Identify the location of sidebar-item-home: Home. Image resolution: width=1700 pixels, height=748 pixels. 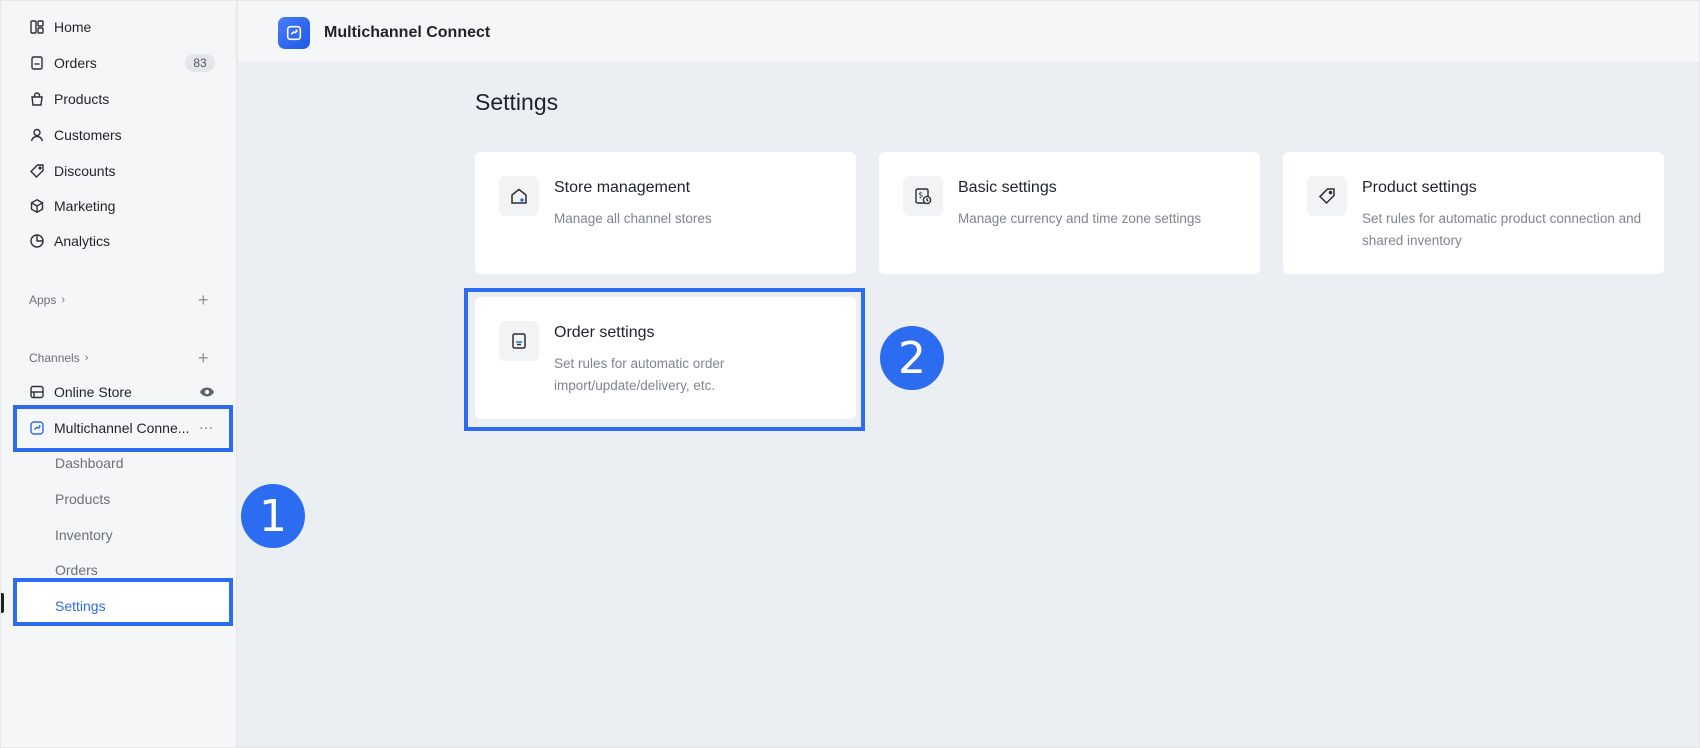
(120, 27).